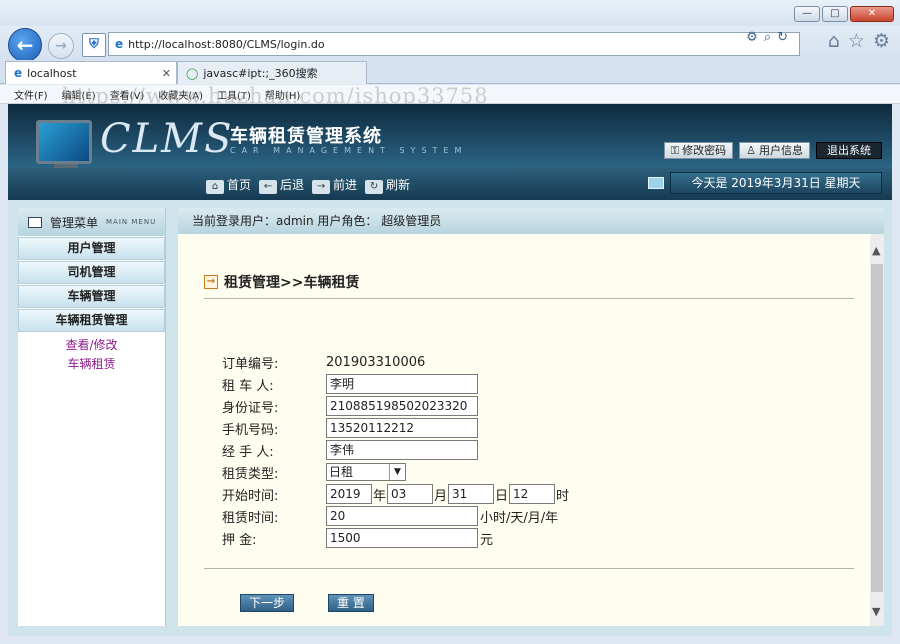 This screenshot has width=900, height=644. Describe the element at coordinates (167, 139) in the screenshot. I see `logo: CLMS` at that location.